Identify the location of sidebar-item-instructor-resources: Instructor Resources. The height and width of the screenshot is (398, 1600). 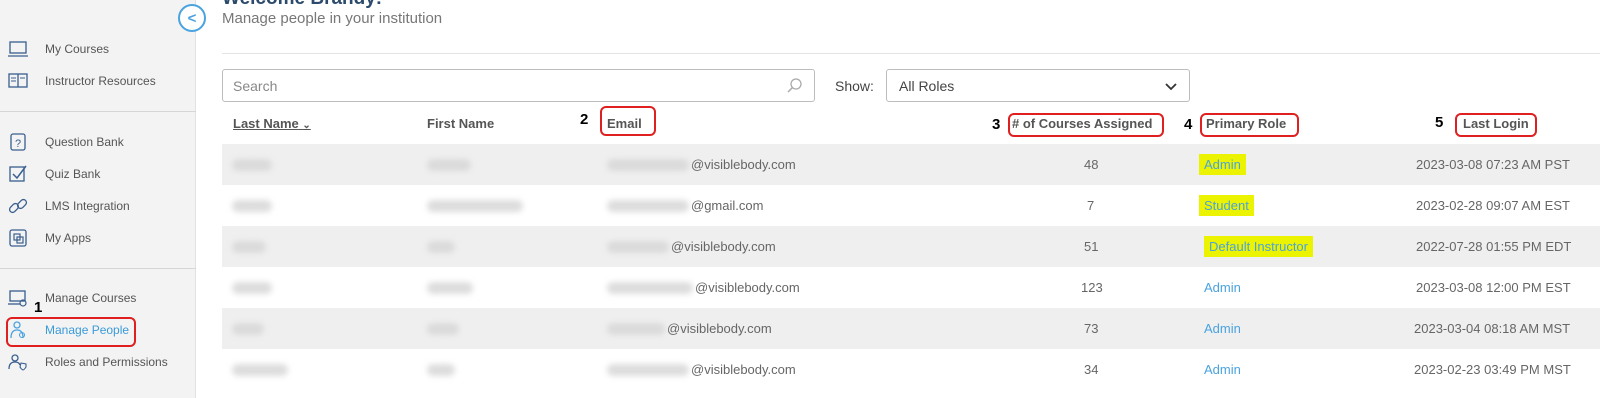
(82, 81).